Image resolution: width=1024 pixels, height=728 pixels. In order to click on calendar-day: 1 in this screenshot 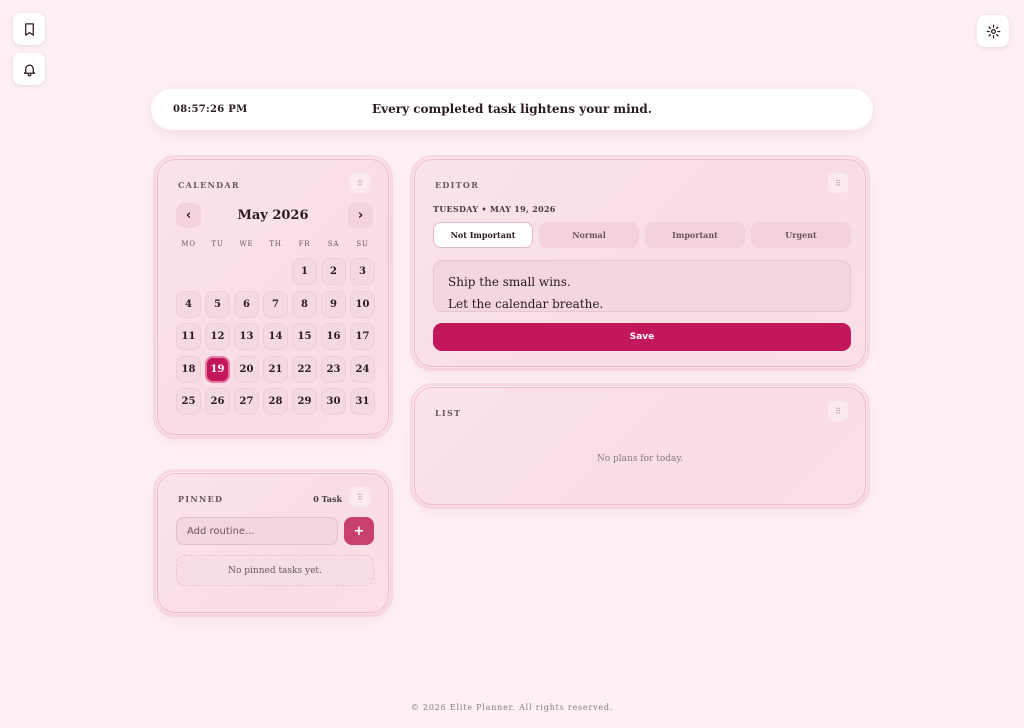, I will do `click(304, 271)`.